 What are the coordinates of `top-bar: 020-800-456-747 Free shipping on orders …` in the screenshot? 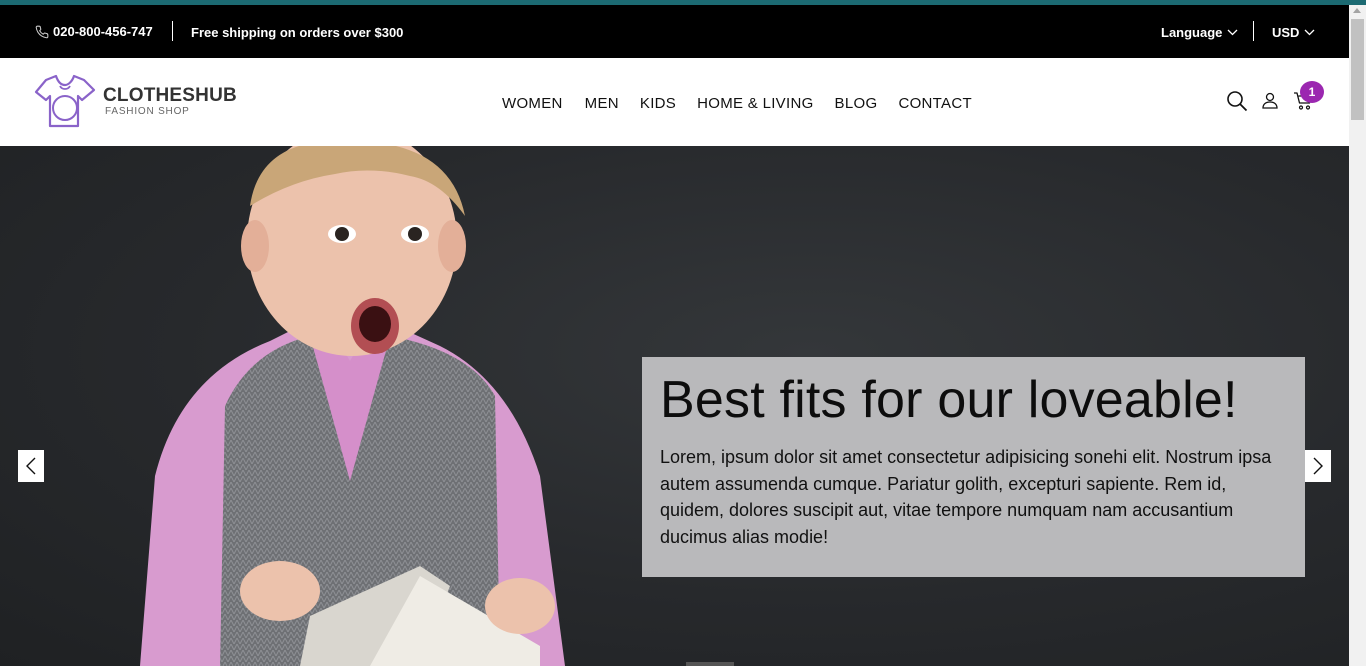 It's located at (674, 31).